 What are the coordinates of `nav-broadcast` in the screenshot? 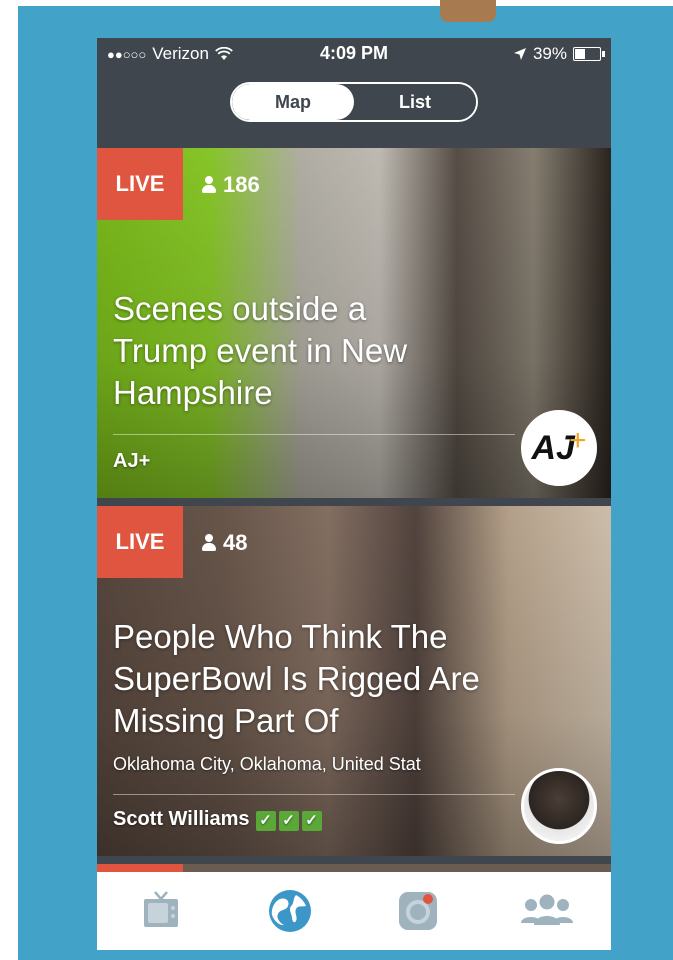 It's located at (418, 911).